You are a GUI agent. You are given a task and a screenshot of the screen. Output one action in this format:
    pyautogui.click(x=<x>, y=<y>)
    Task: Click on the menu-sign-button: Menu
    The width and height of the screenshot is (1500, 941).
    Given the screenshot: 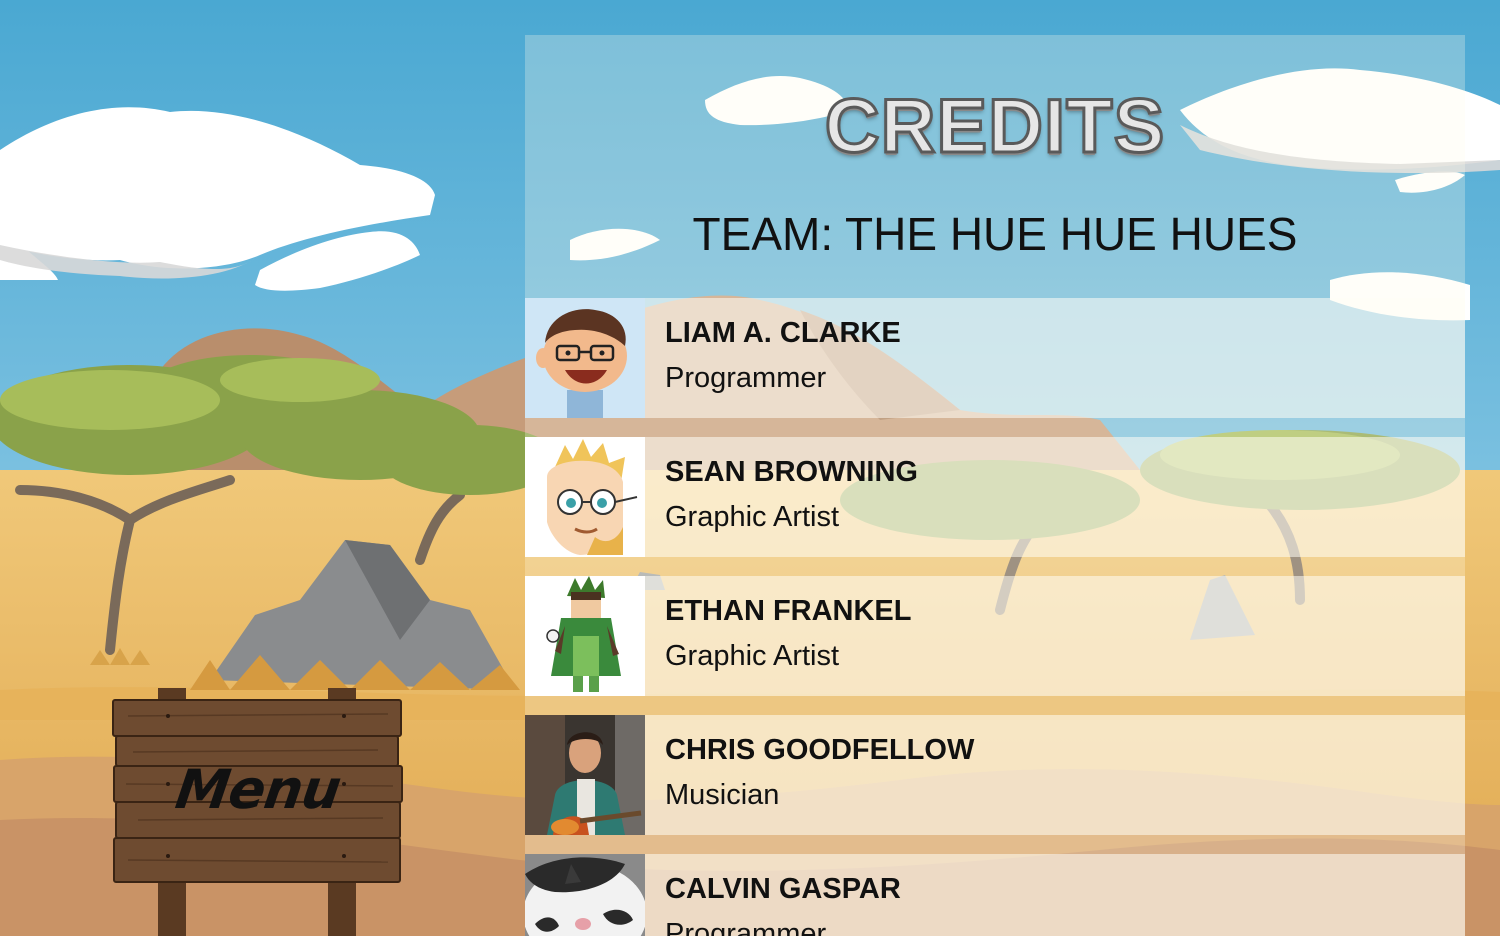 What is the action you would take?
    pyautogui.click(x=258, y=811)
    